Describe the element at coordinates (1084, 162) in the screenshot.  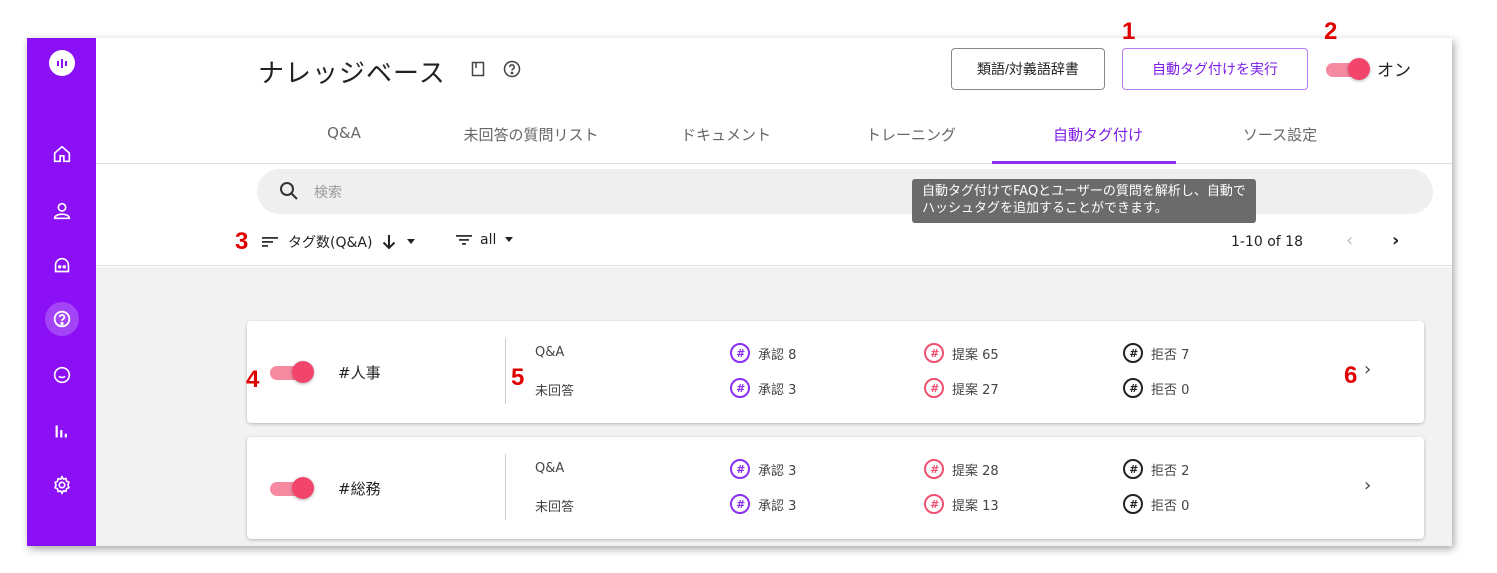
I see `active-tab-indicator` at that location.